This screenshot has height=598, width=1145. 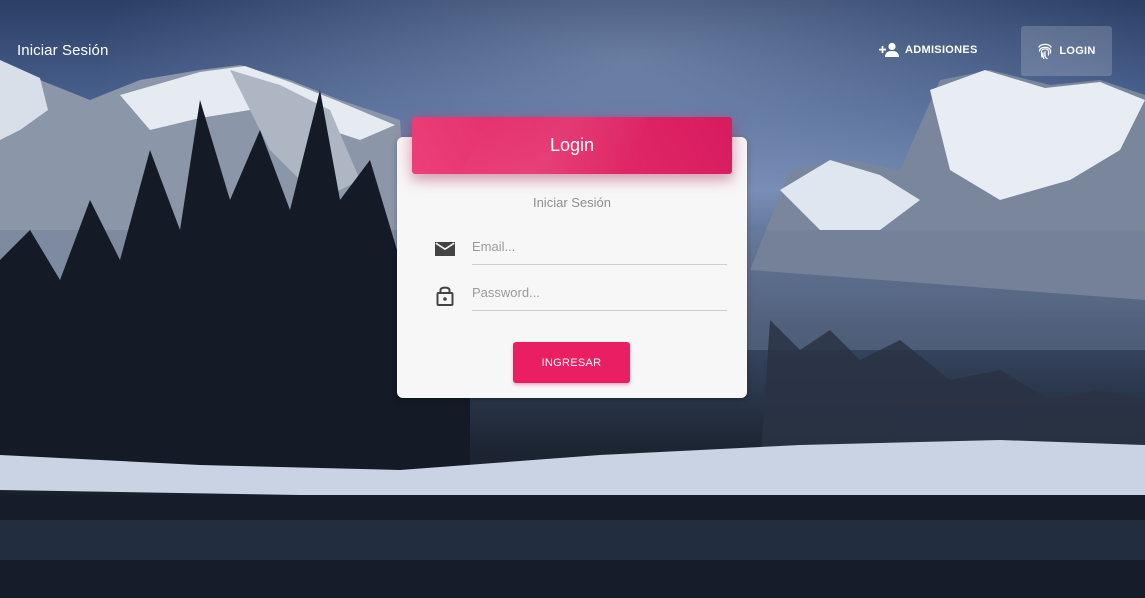 I want to click on mail-icon, so click(x=445, y=249).